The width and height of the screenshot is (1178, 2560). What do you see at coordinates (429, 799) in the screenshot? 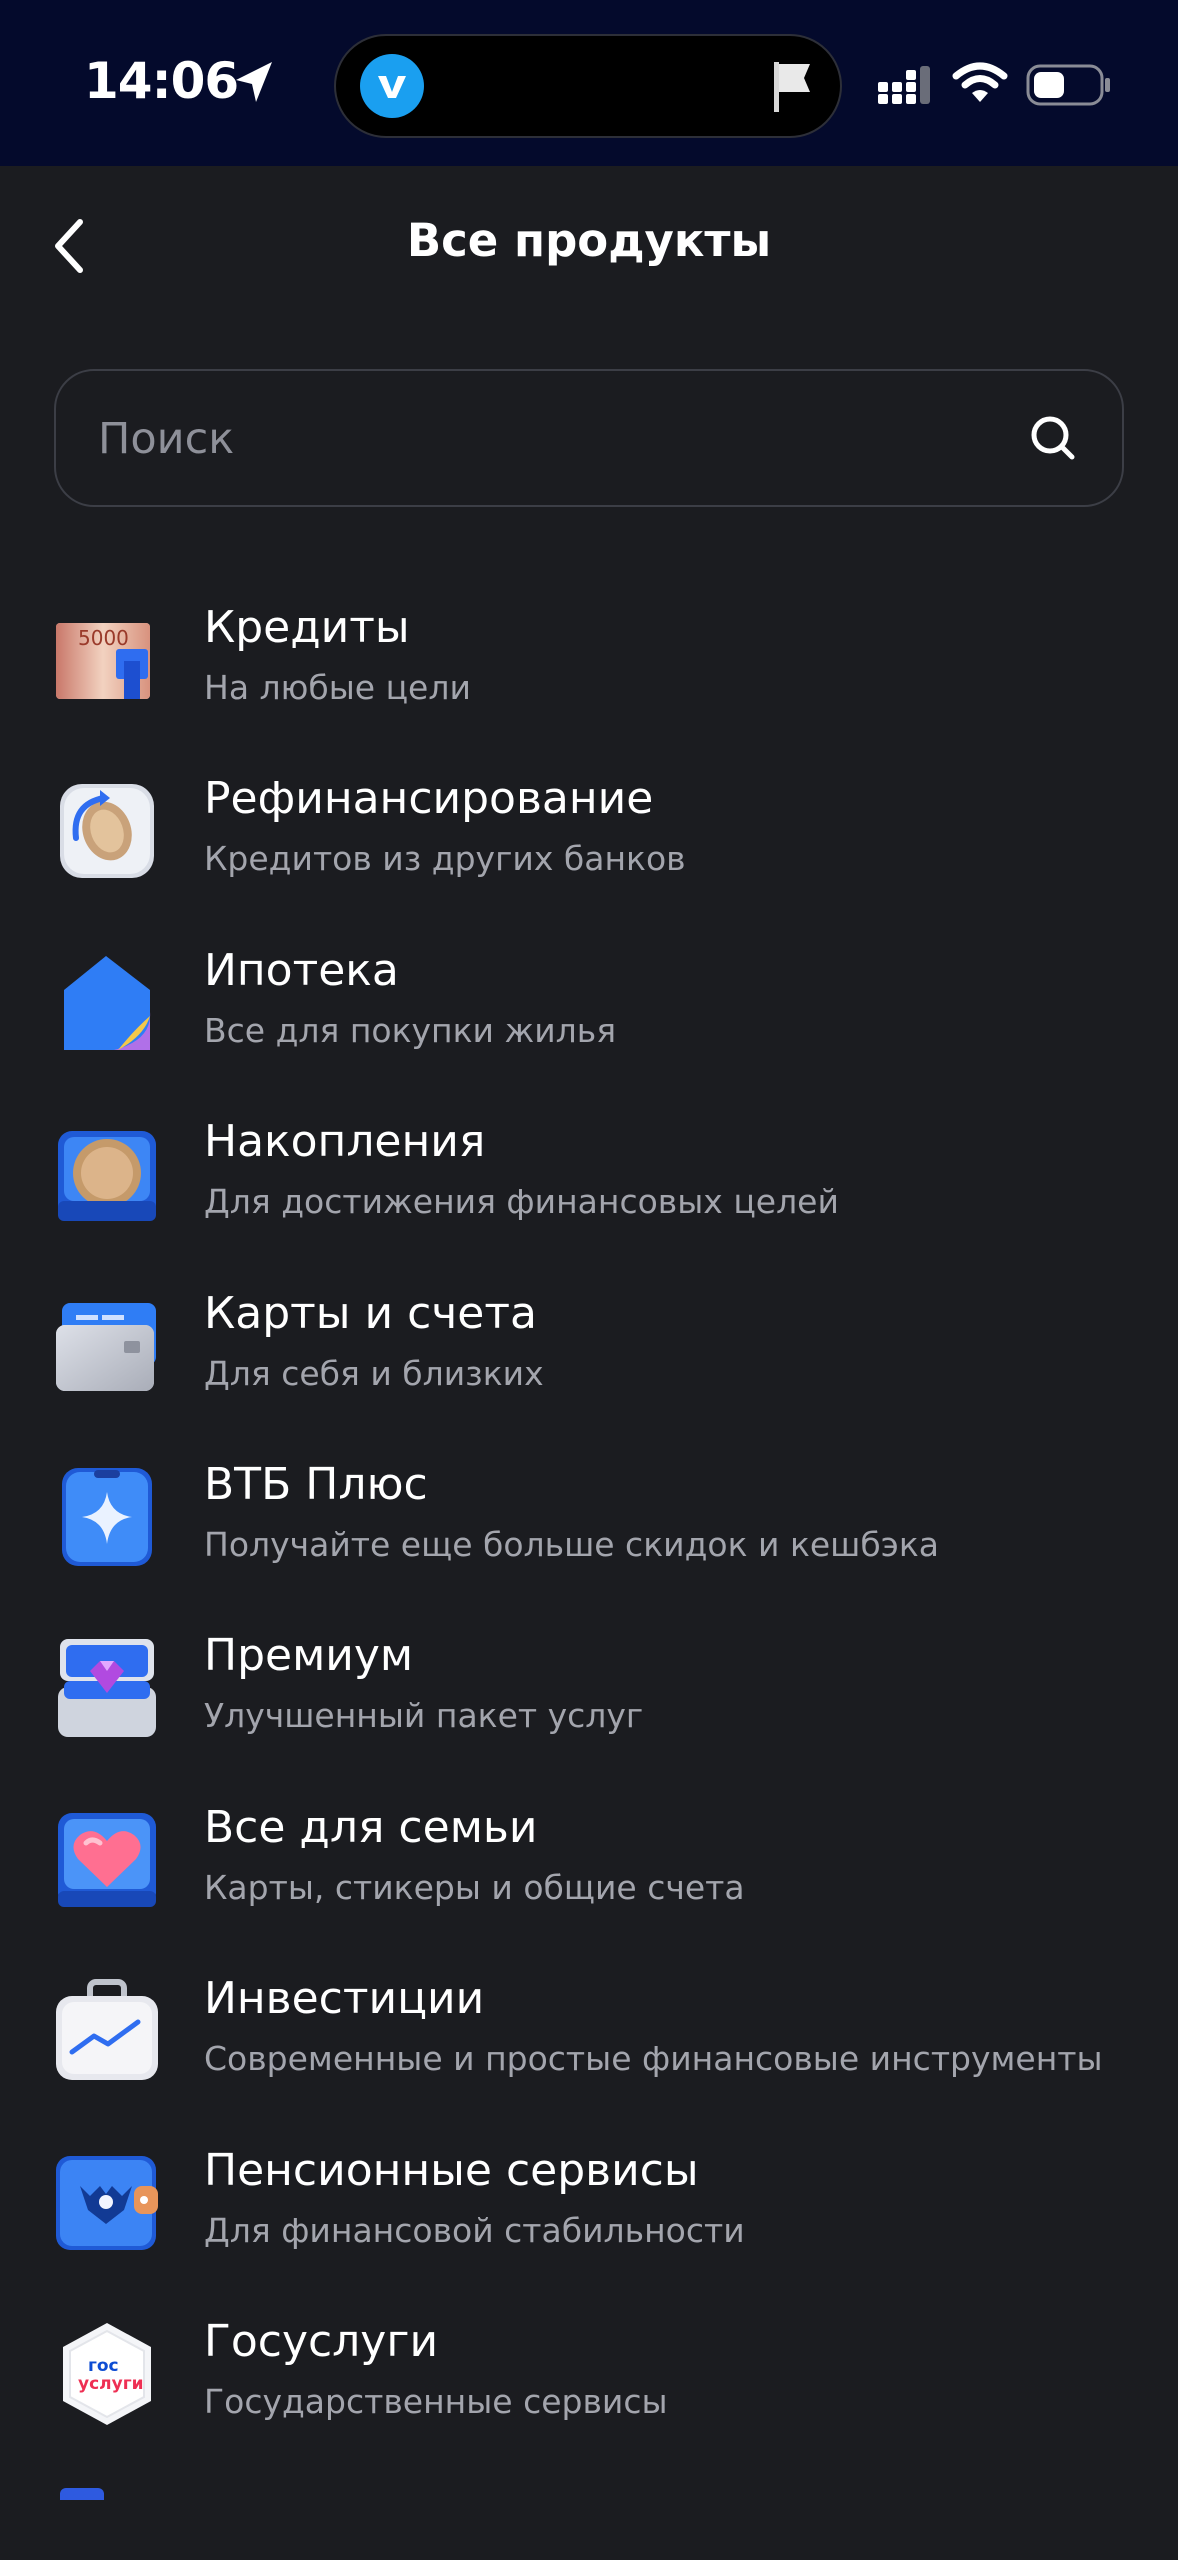
I see `product-title: Рефинансирование` at bounding box center [429, 799].